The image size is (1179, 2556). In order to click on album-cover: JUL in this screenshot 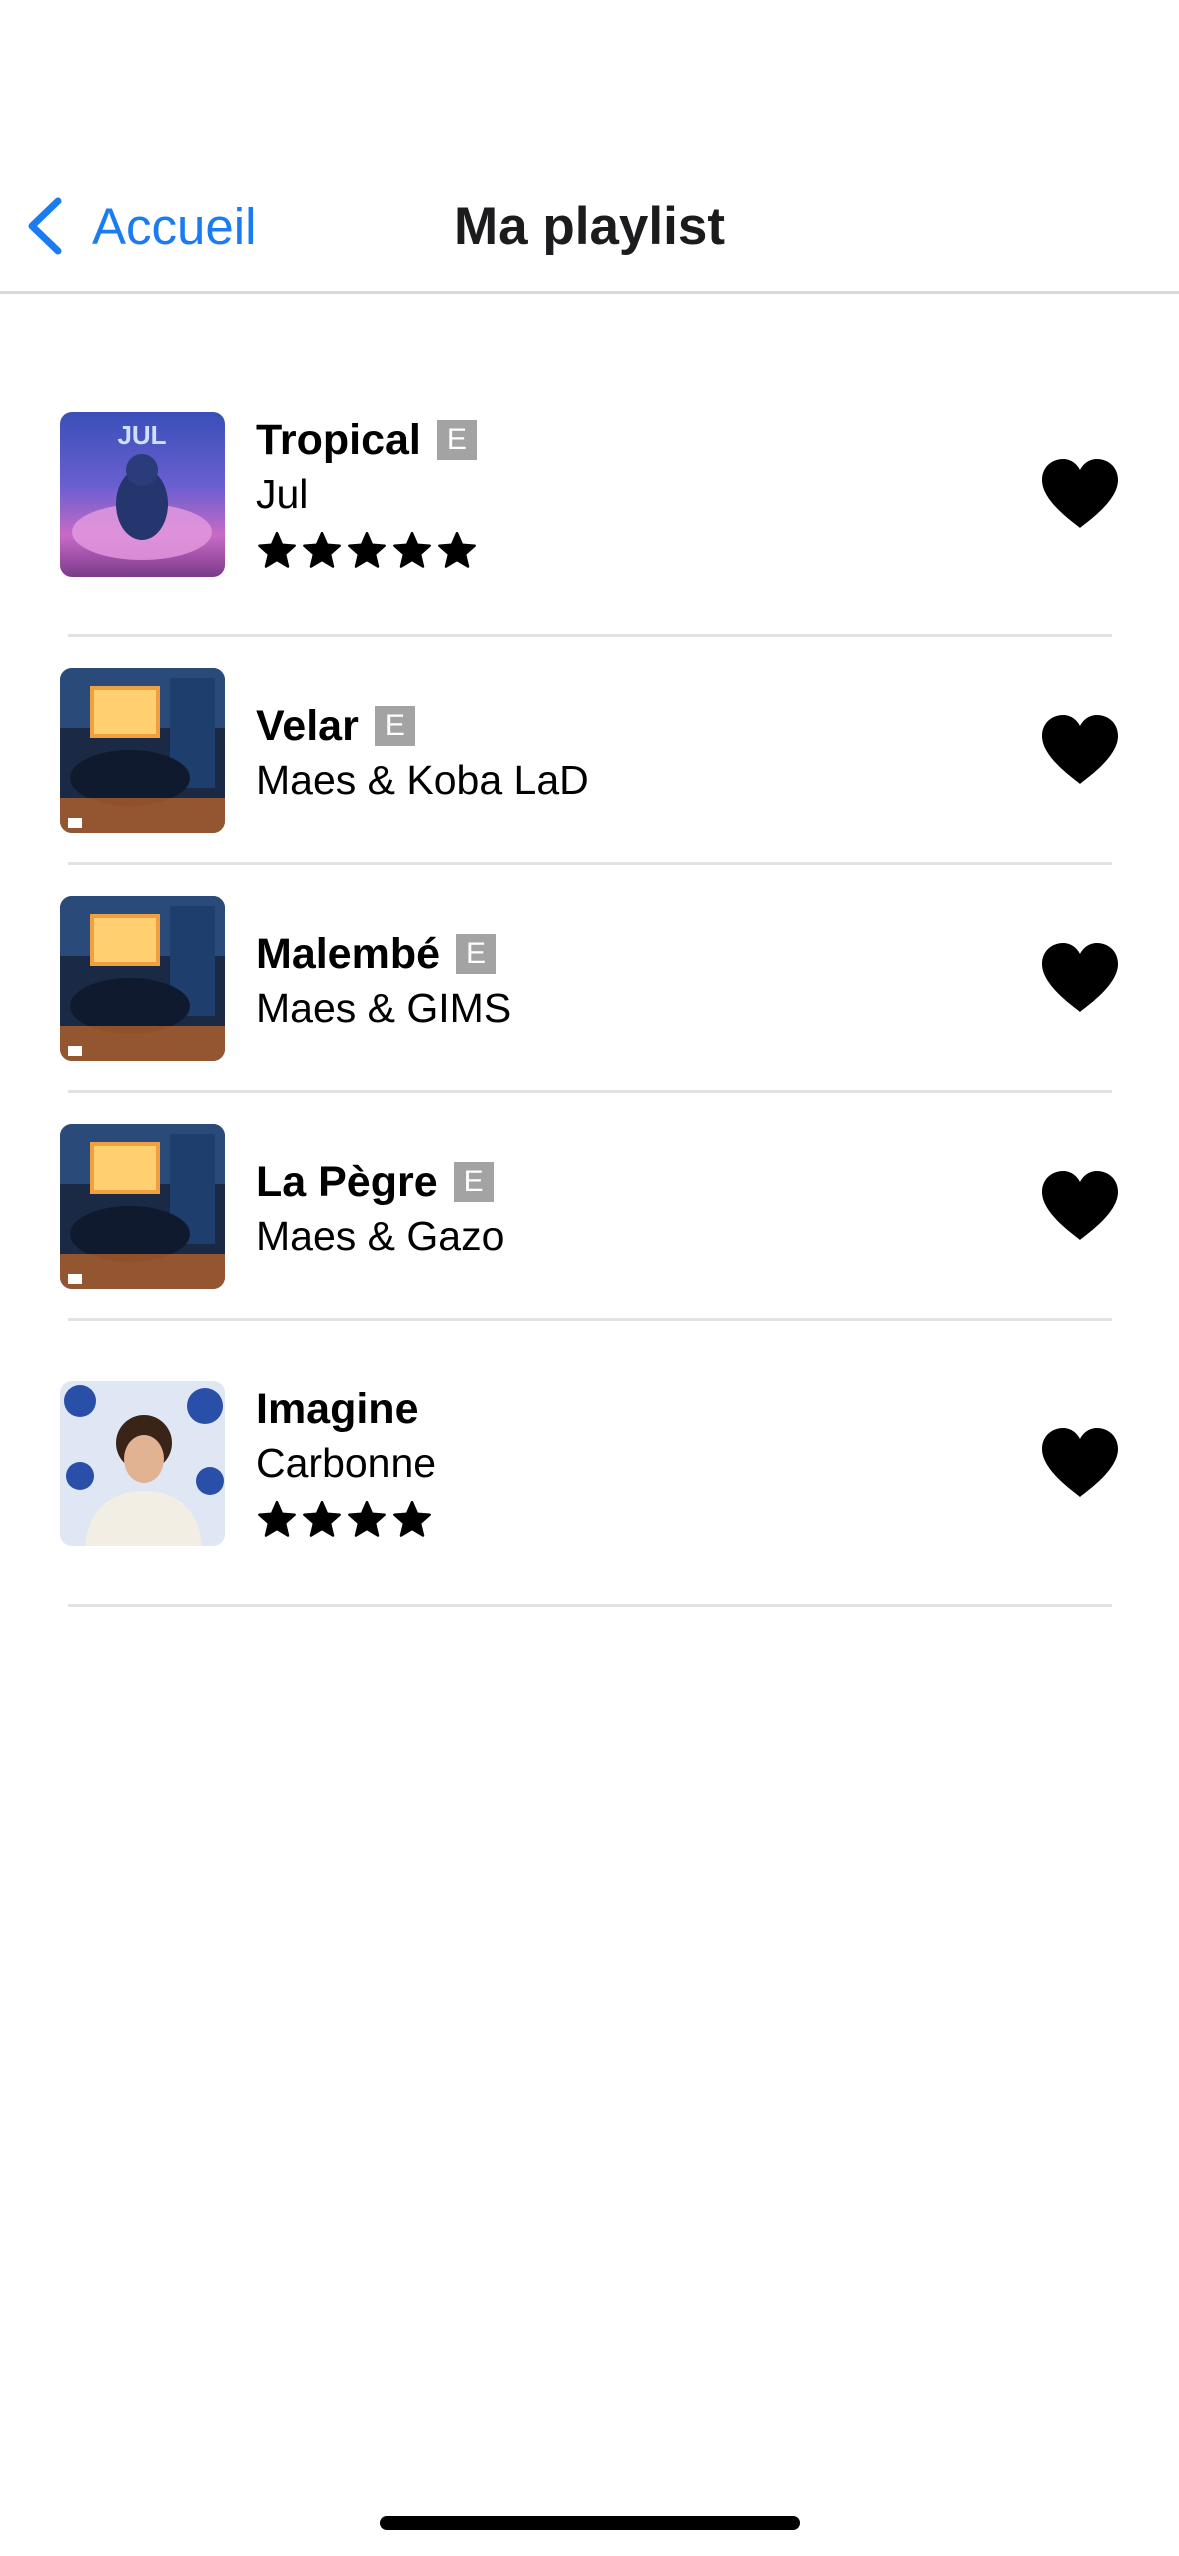, I will do `click(142, 494)`.